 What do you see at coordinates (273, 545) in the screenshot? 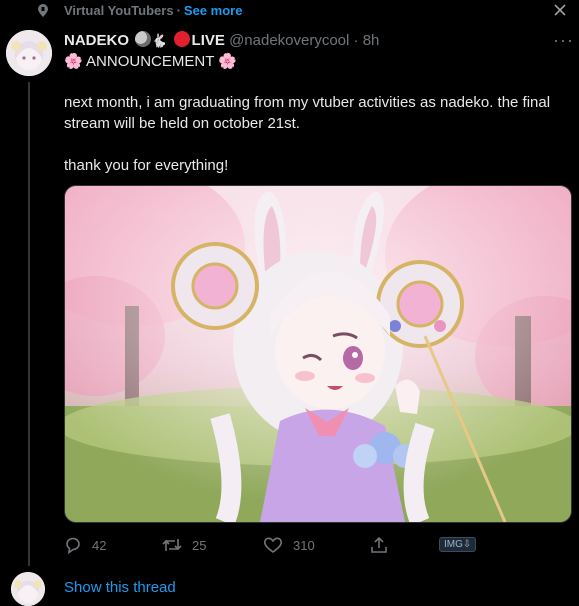
I see `heart-icon` at bounding box center [273, 545].